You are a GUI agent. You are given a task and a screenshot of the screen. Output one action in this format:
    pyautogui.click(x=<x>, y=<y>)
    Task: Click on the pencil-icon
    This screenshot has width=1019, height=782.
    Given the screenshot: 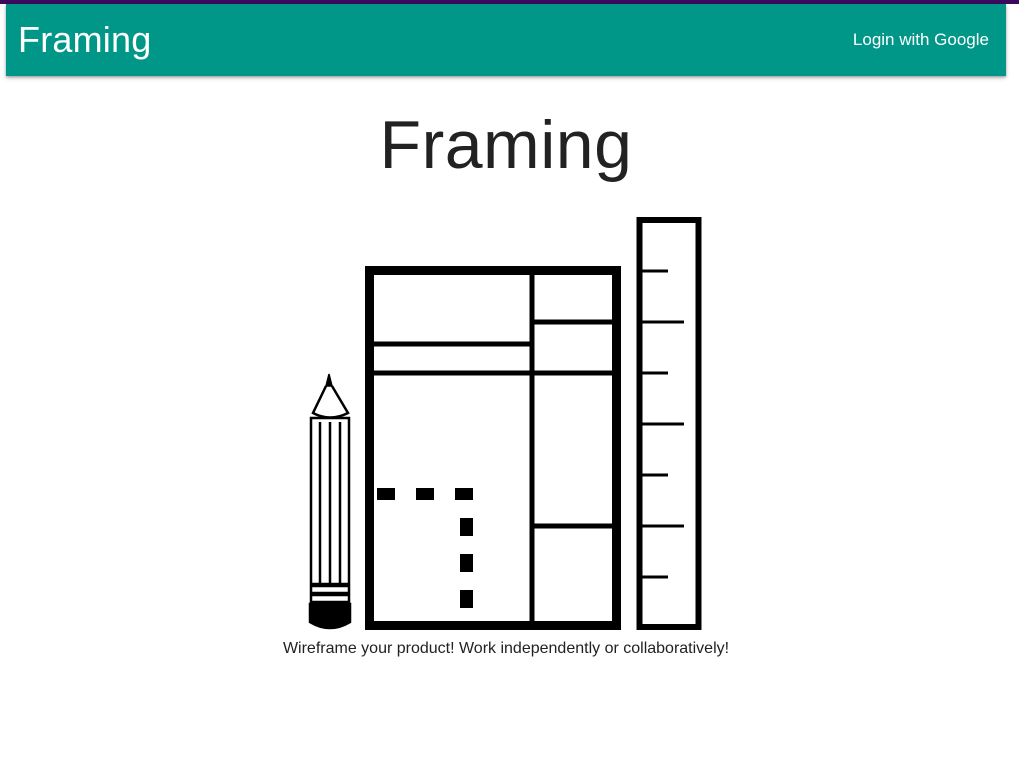 What is the action you would take?
    pyautogui.click(x=330, y=501)
    